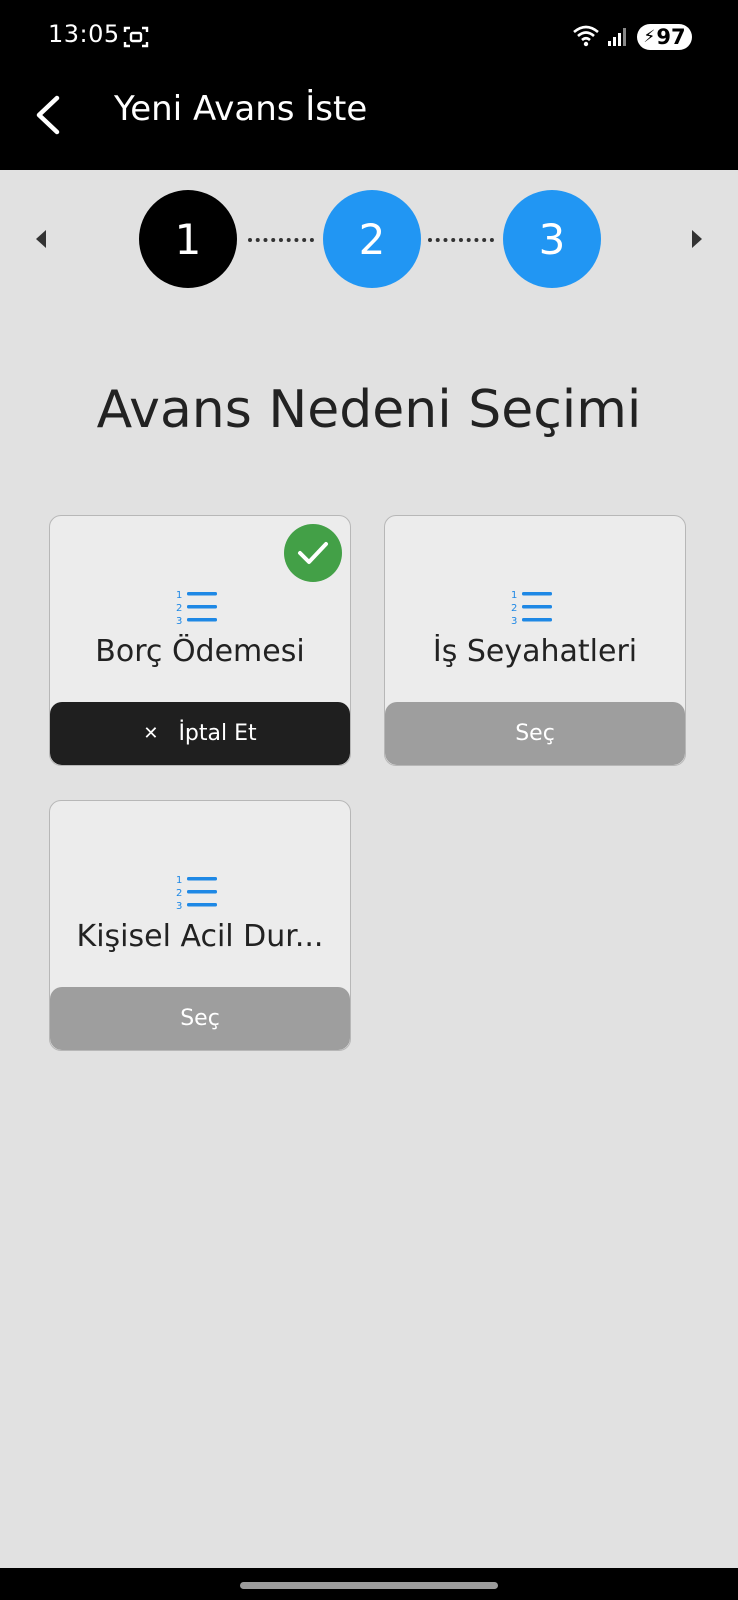  Describe the element at coordinates (313, 553) in the screenshot. I see `check-icon` at that location.